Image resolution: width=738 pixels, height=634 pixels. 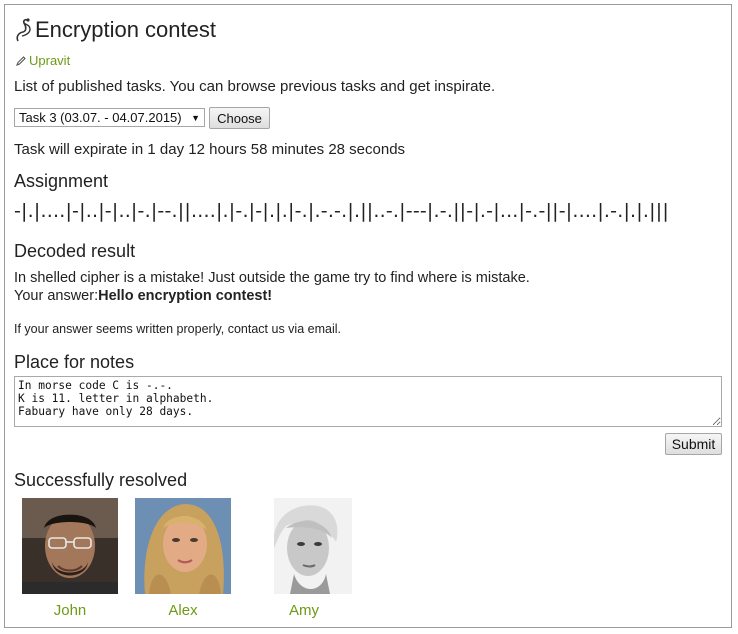 I want to click on dropdown-arrow-icon: ▼, so click(x=195, y=117).